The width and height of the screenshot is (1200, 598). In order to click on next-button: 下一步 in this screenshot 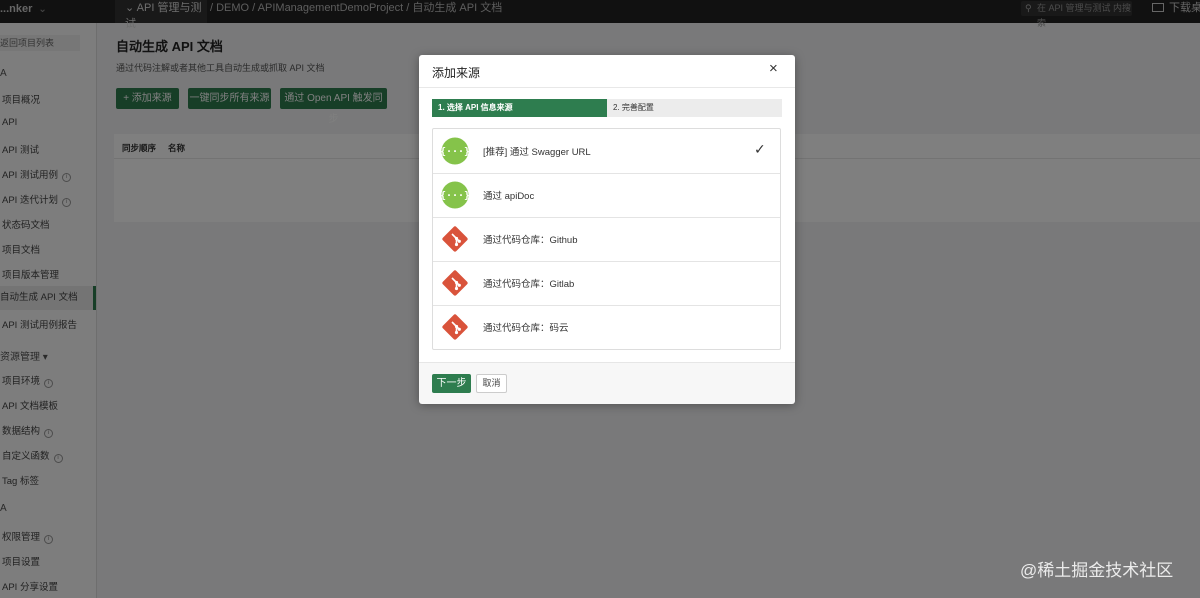, I will do `click(451, 383)`.